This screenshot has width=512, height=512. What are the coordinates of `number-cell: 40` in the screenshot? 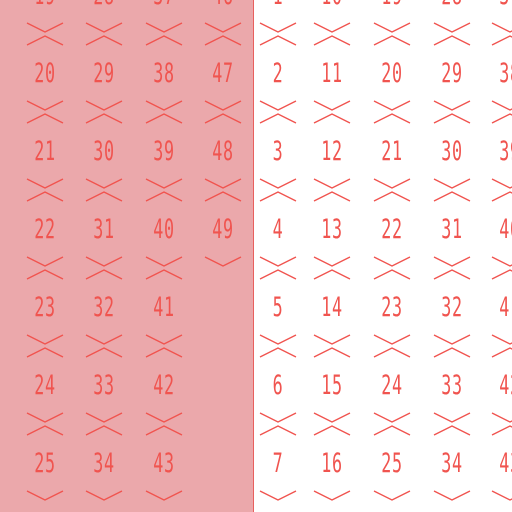 It's located at (164, 229).